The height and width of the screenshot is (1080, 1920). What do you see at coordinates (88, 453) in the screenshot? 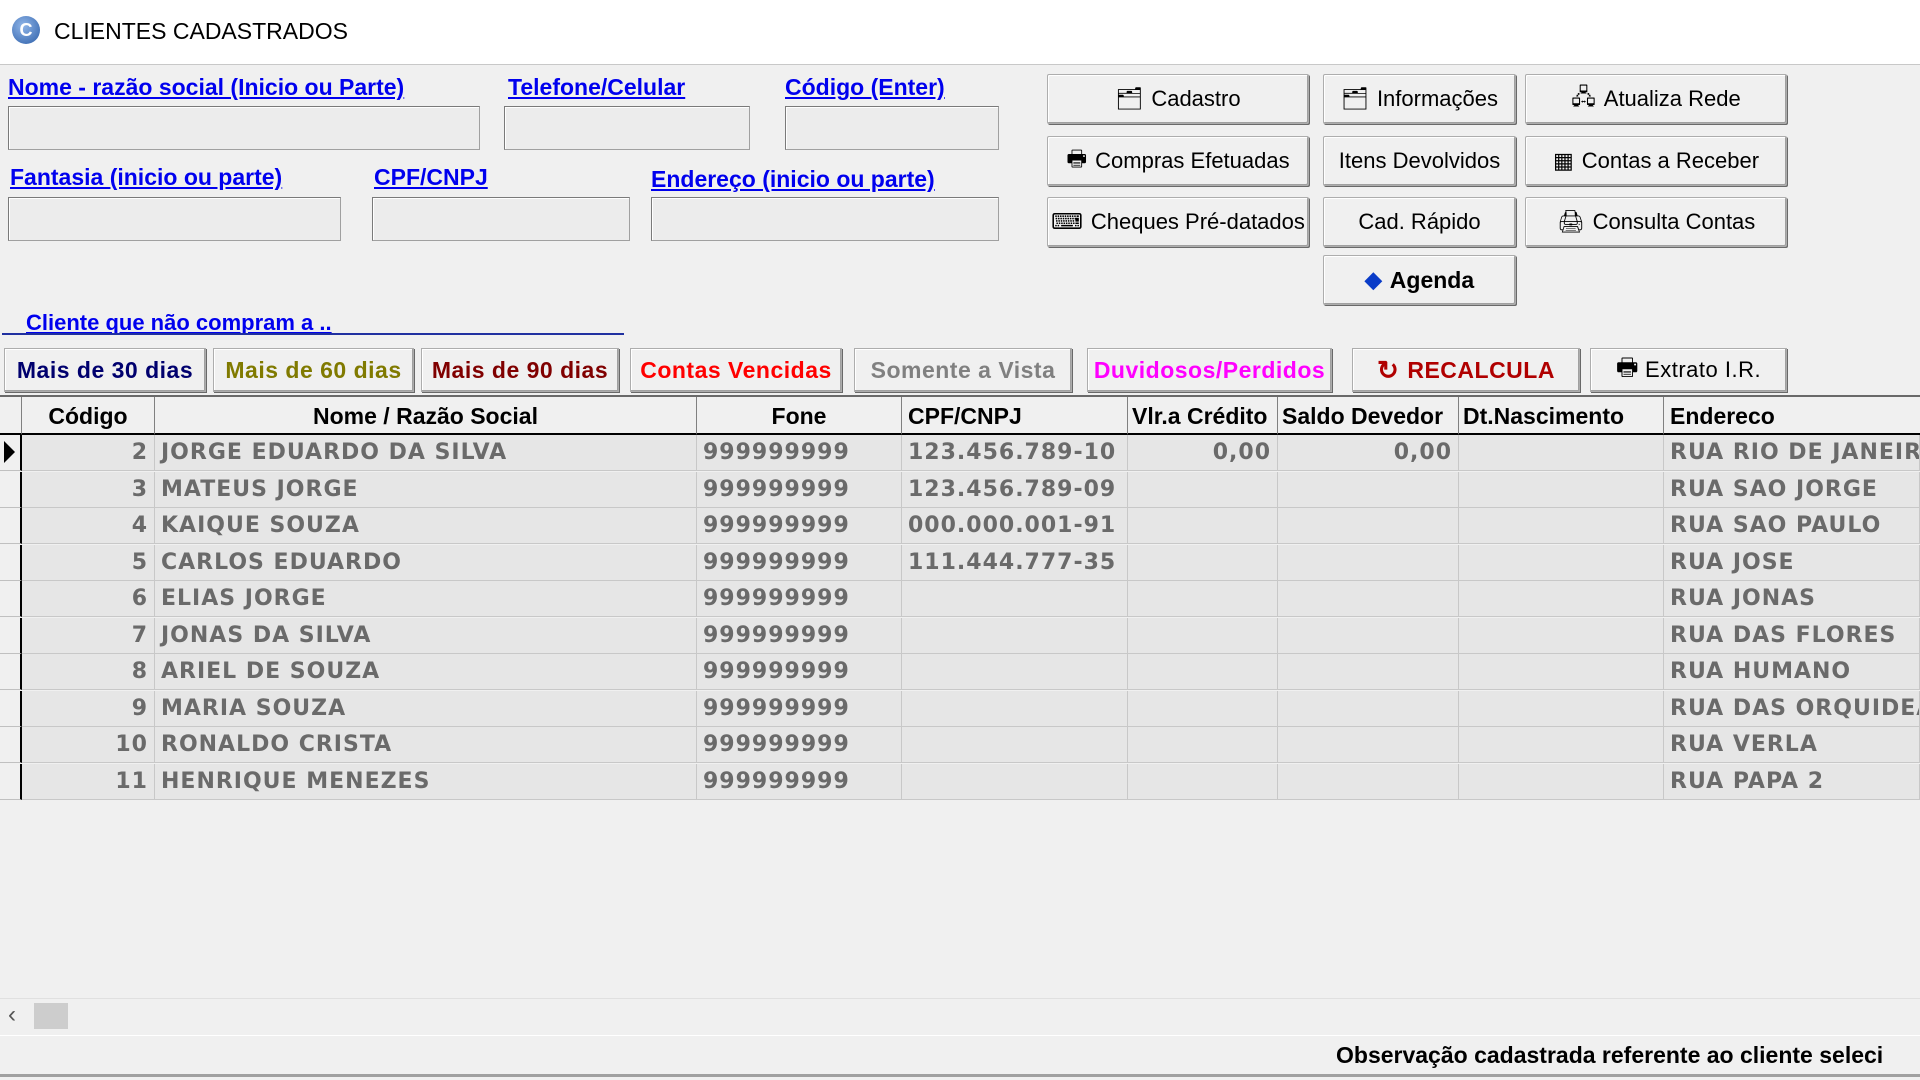
I see `cell-codigo: 2` at bounding box center [88, 453].